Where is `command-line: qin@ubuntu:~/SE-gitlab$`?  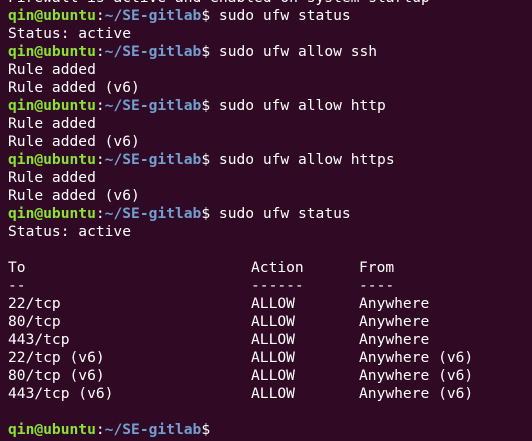 command-line: qin@ubuntu:~/SE-gitlab$ is located at coordinates (270, 430).